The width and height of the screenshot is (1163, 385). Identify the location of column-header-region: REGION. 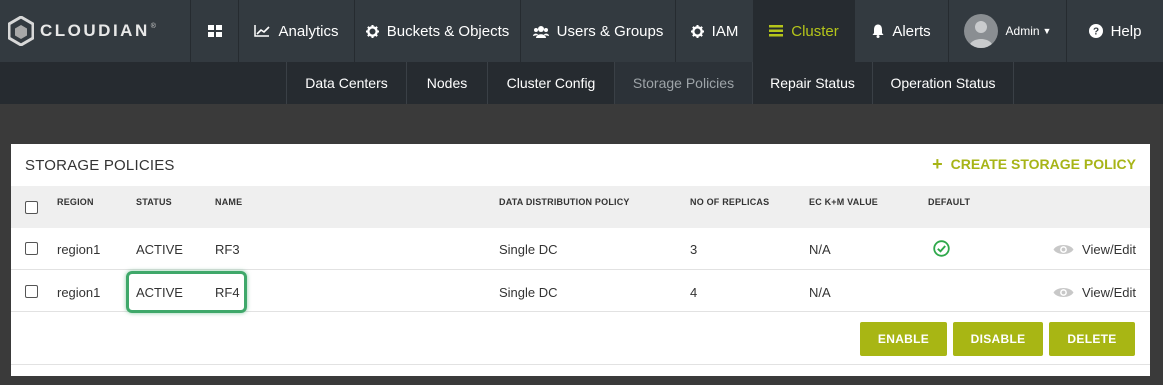
(75, 202).